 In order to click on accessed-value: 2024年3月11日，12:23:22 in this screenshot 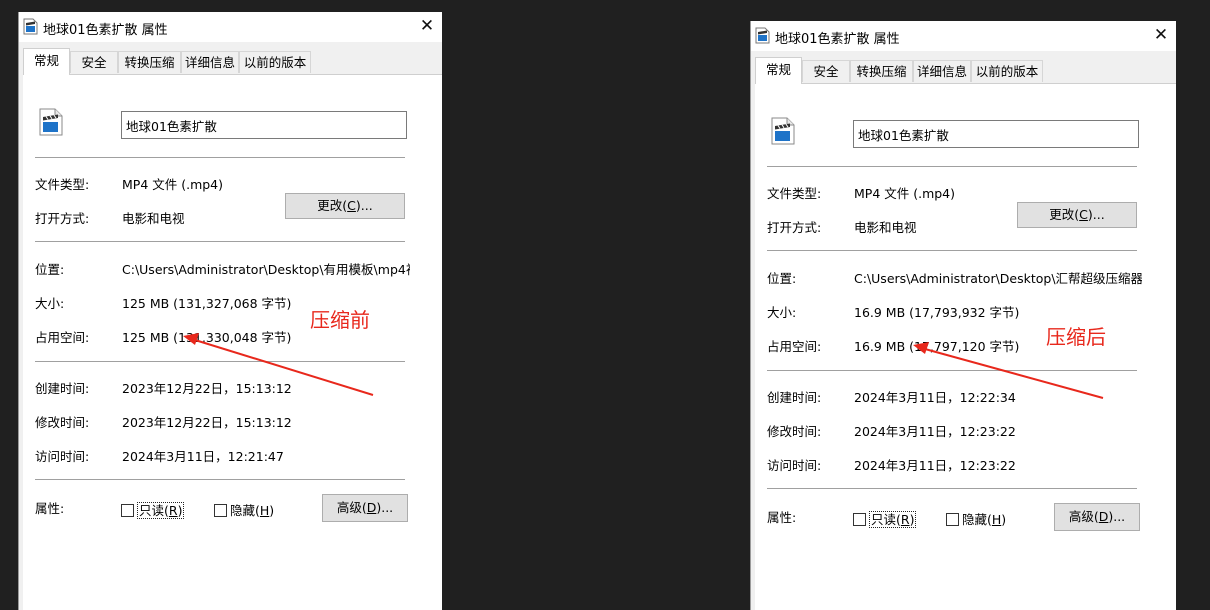, I will do `click(935, 465)`.